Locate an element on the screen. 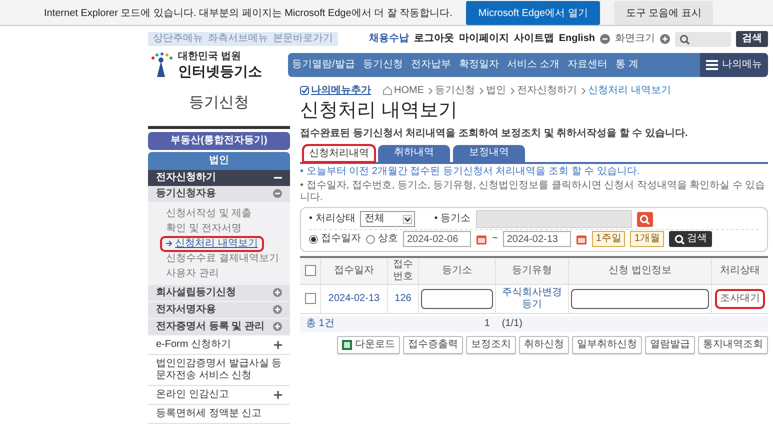 The height and width of the screenshot is (435, 773). sidebar-link: 신청처리 내역보기 is located at coordinates (212, 244).